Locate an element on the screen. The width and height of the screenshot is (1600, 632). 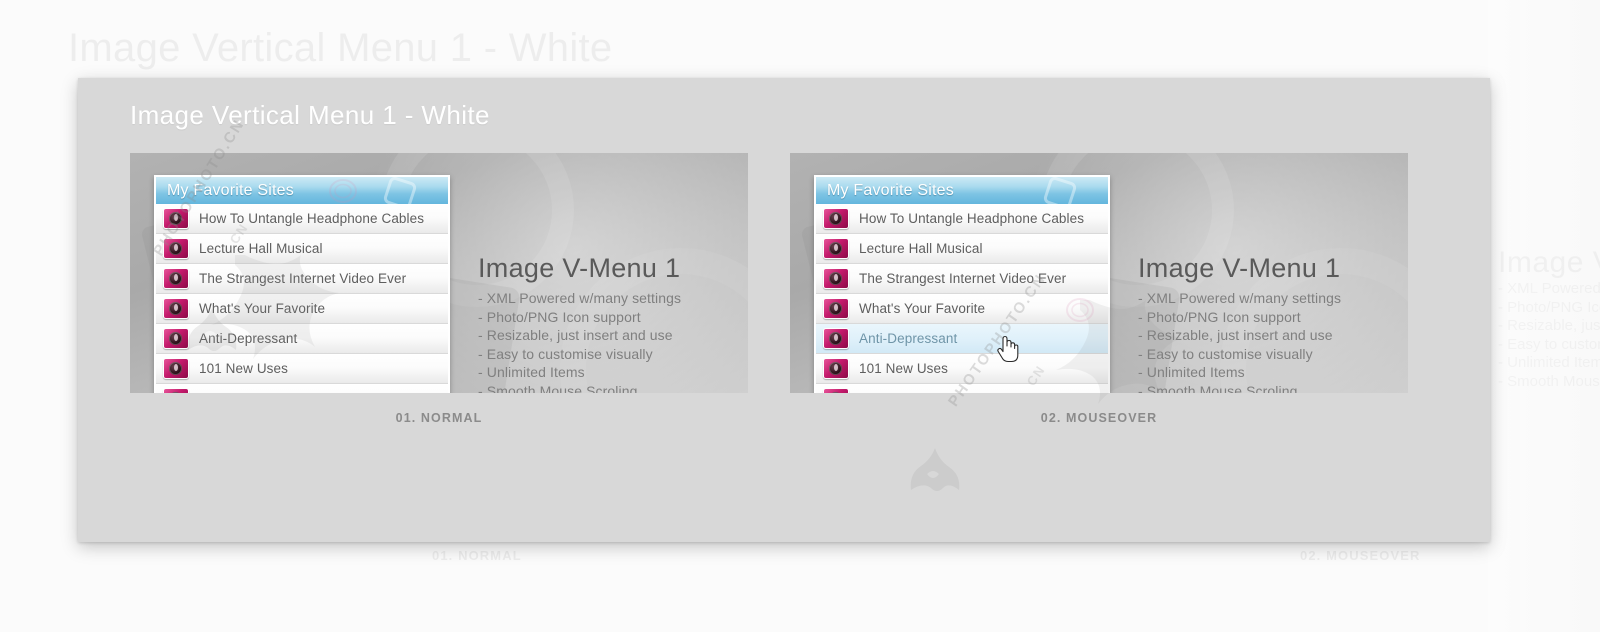
right-edge-fade-band is located at coordinates (1544, 316).